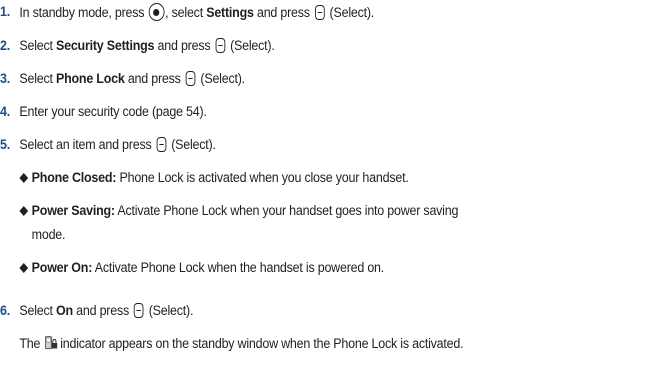  I want to click on step-text: Select On and press (Select)., so click(106, 311).